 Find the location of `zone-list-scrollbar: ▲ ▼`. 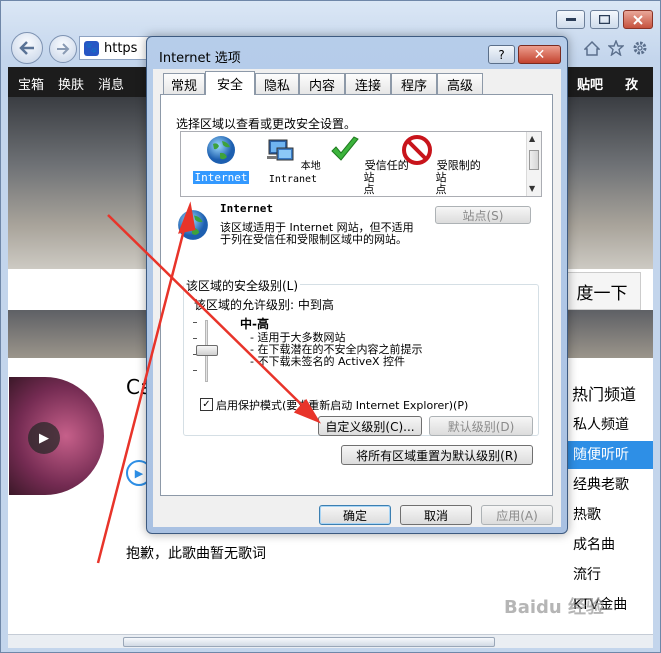

zone-list-scrollbar: ▲ ▼ is located at coordinates (533, 164).